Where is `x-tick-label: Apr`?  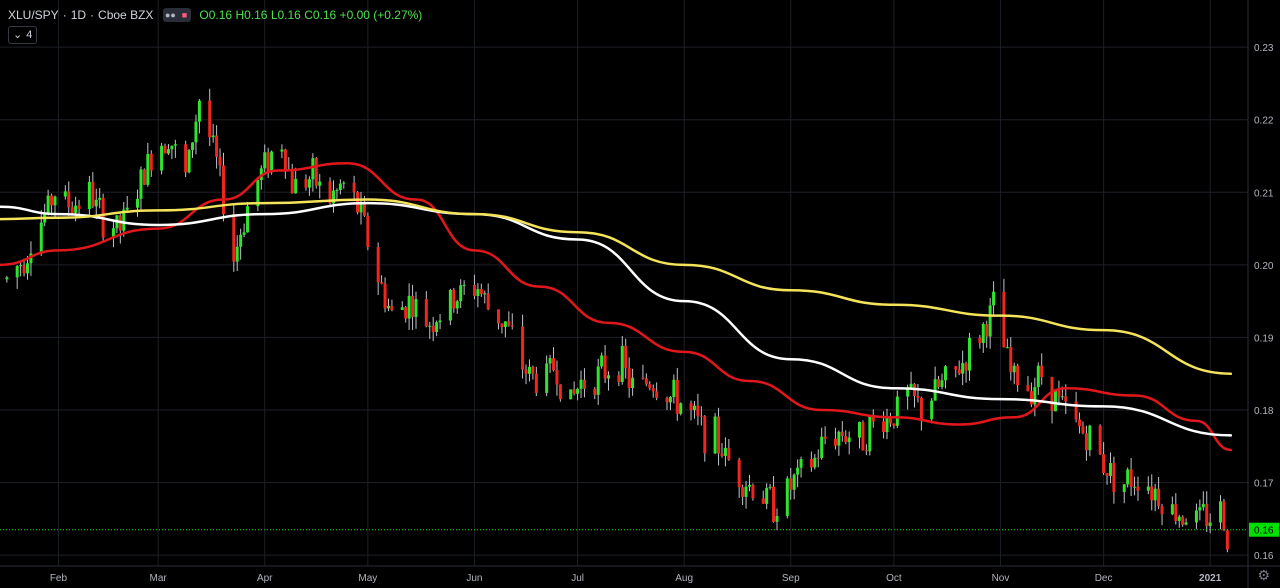 x-tick-label: Apr is located at coordinates (265, 578).